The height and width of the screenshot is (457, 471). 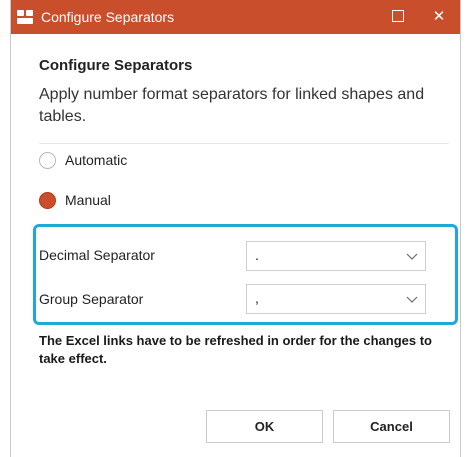 I want to click on close-icon: ✕, so click(x=439, y=16).